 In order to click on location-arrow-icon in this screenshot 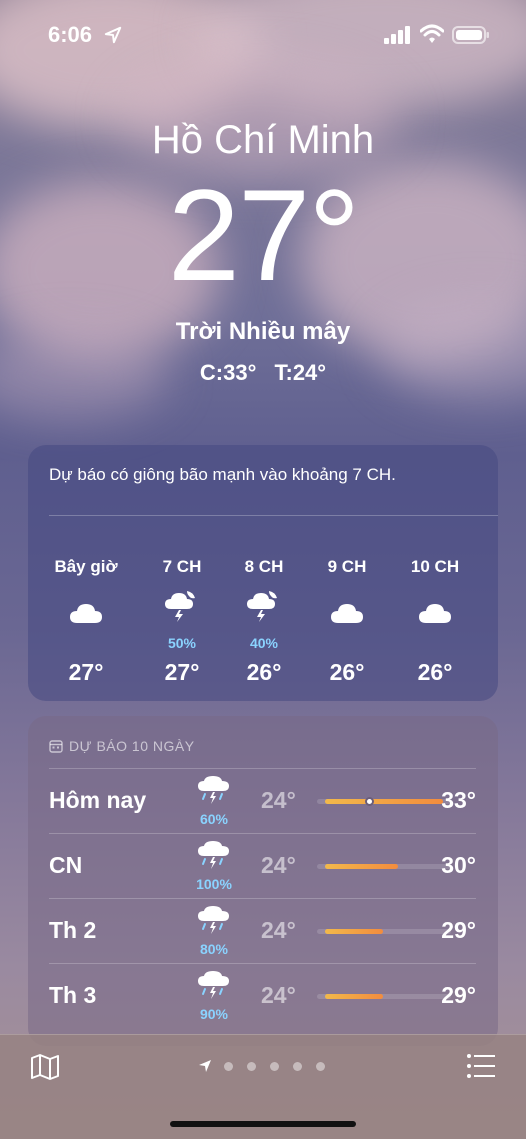, I will do `click(113, 35)`.